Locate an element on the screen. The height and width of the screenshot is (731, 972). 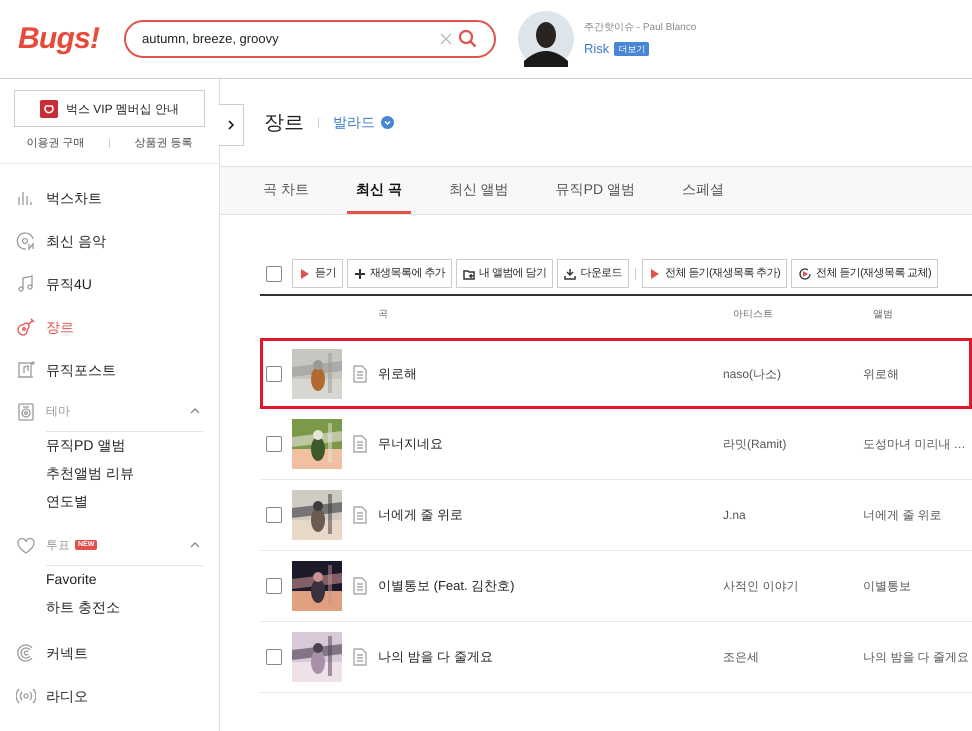
download-icon is located at coordinates (570, 274).